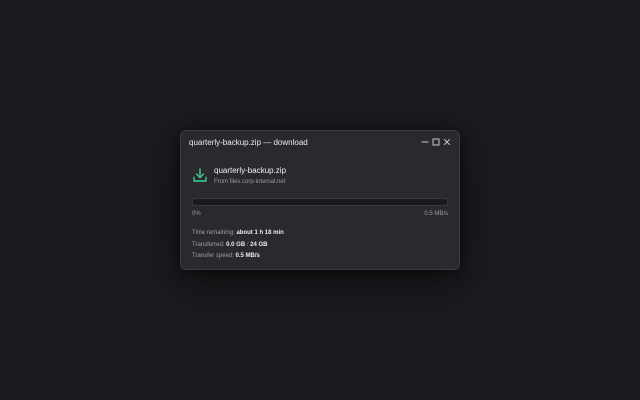  Describe the element at coordinates (247, 256) in the screenshot. I see `transfer-speed-value: 0.5 MB/s` at that location.